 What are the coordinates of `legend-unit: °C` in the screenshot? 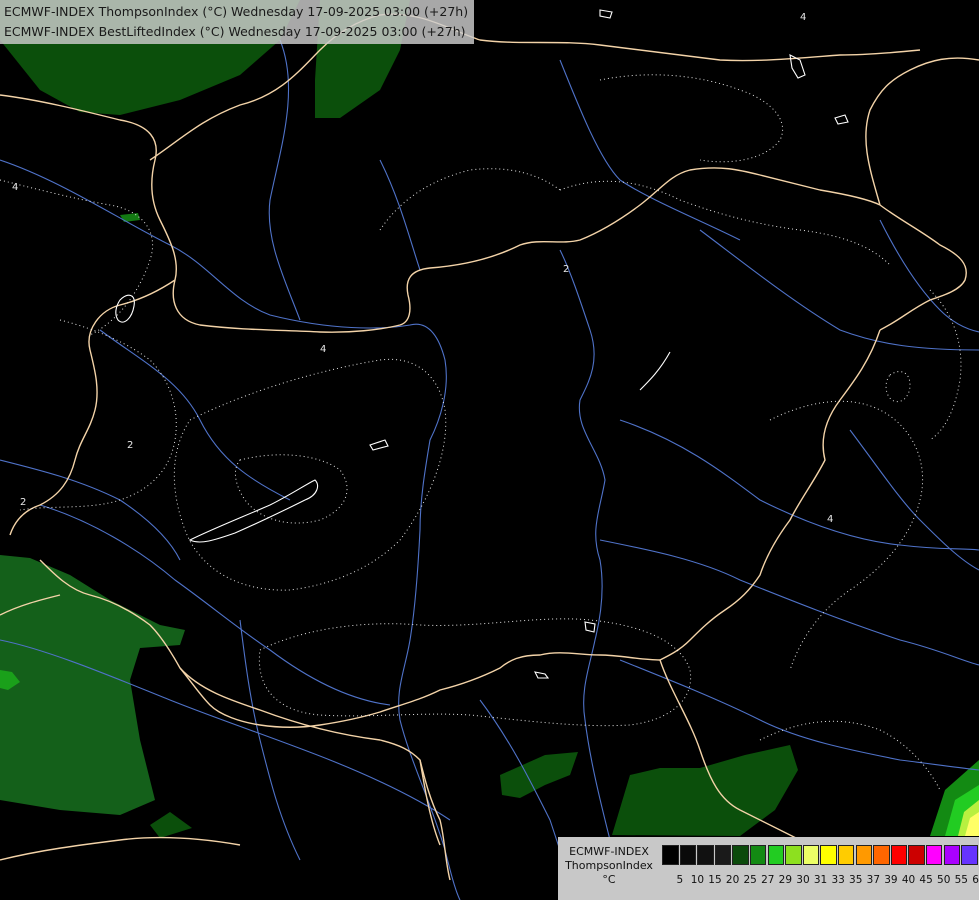 It's located at (609, 879).